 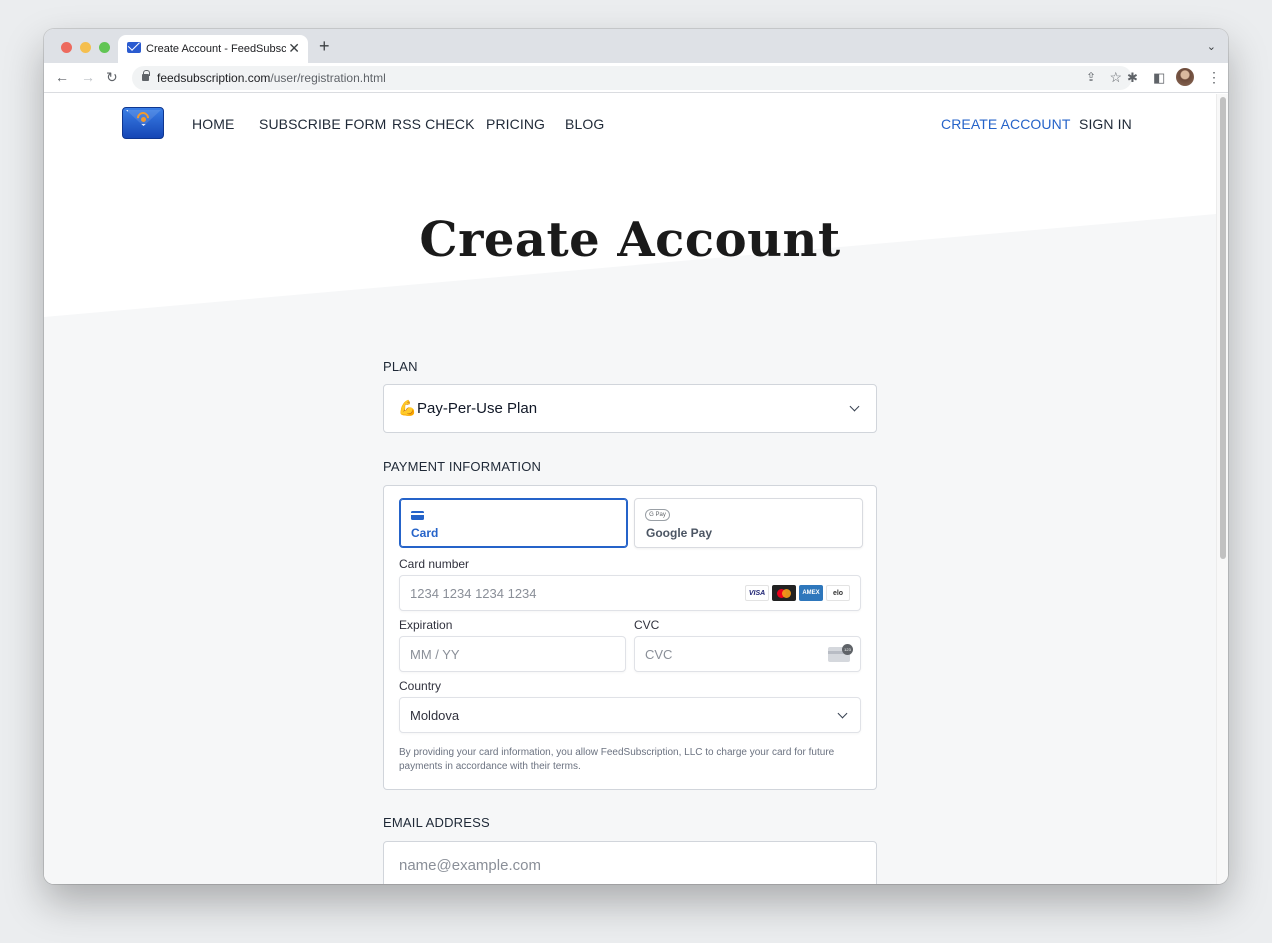 What do you see at coordinates (679, 533) in the screenshot?
I see `tab-google-pay-label: Google Pay` at bounding box center [679, 533].